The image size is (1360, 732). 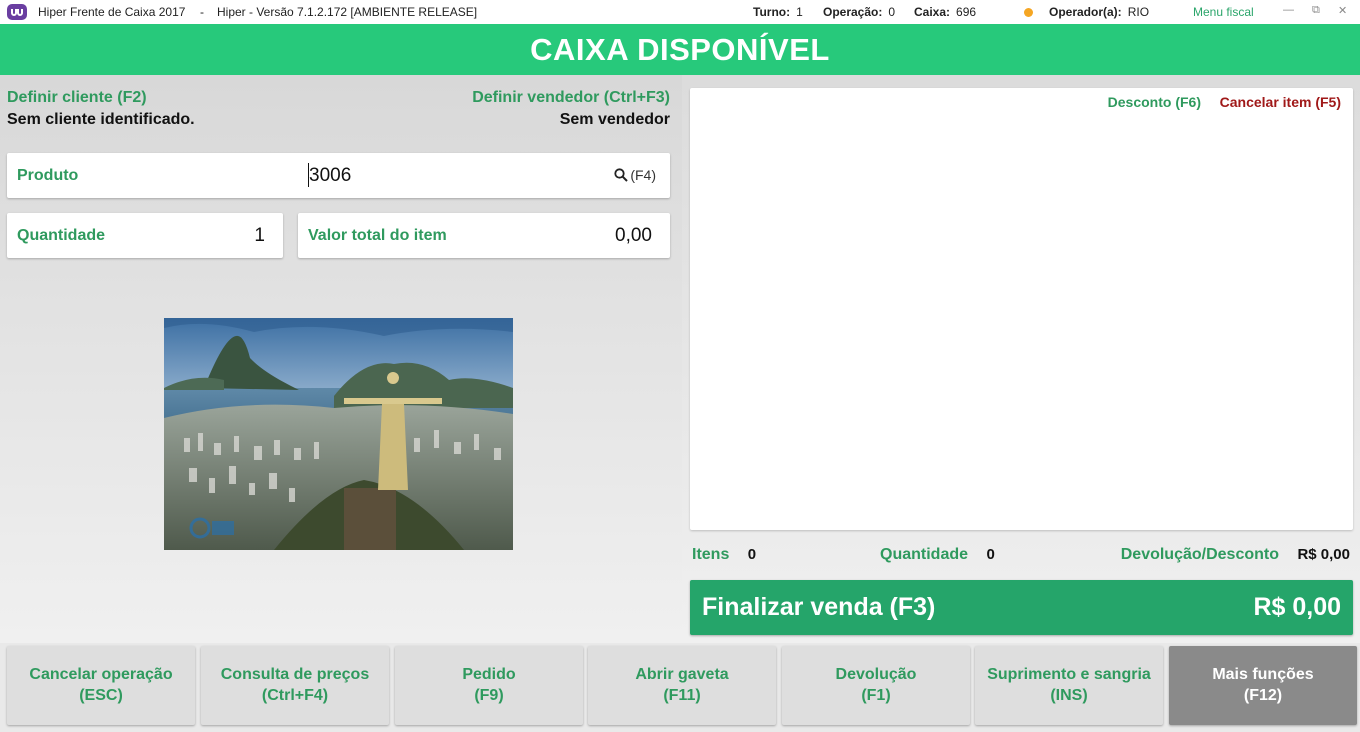 I want to click on define-seller-link: Definir vendedor (Ctrl+F3), so click(x=571, y=98).